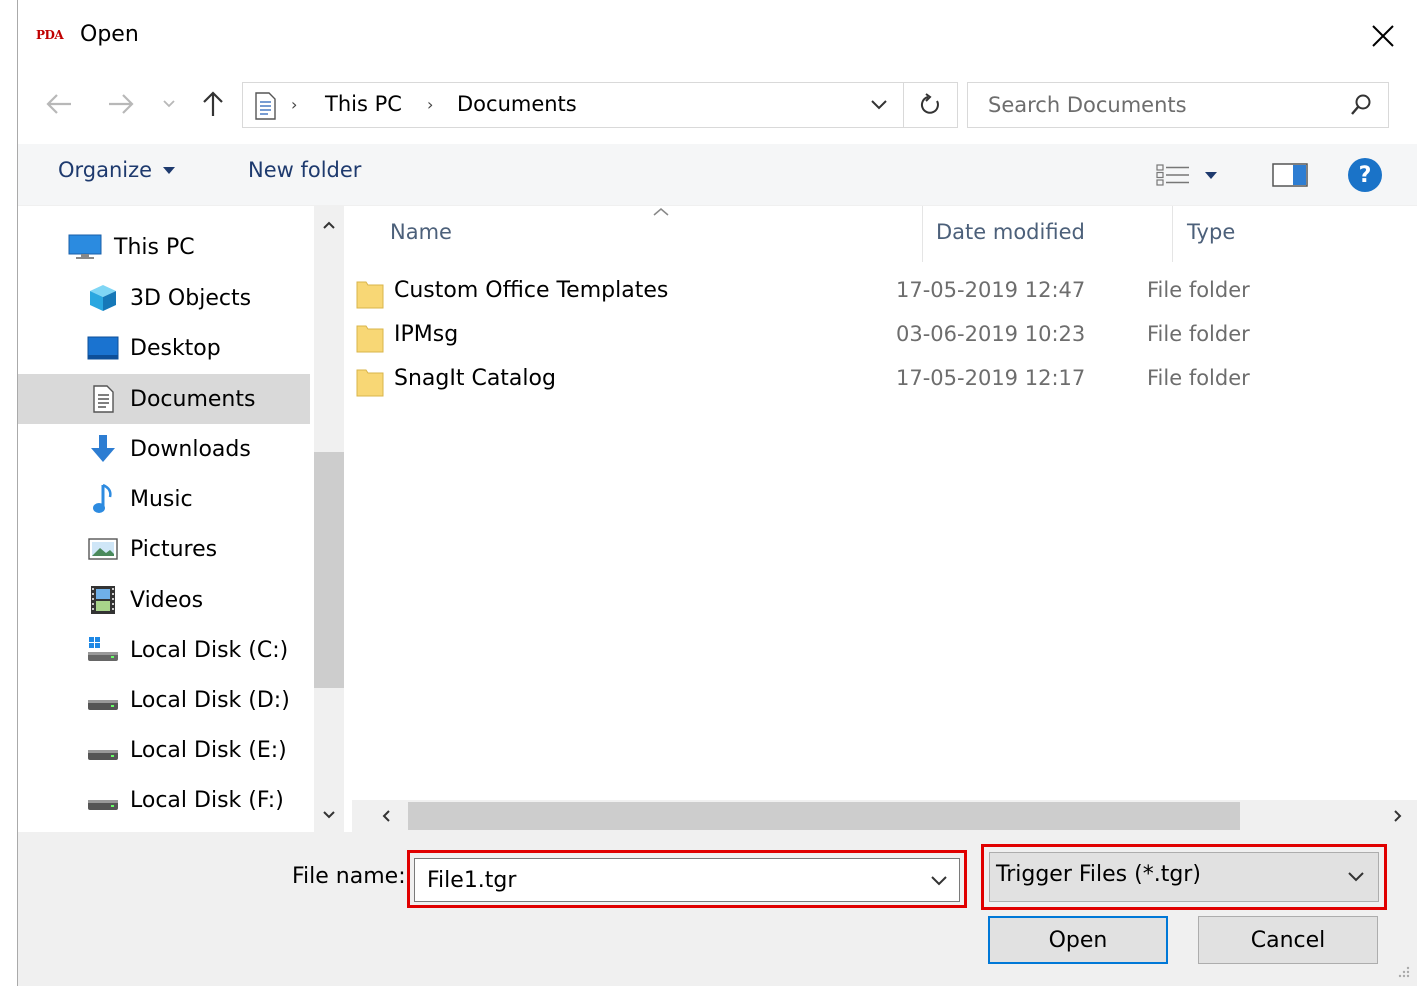  Describe the element at coordinates (426, 334) in the screenshot. I see `file-name: IPMsg` at that location.